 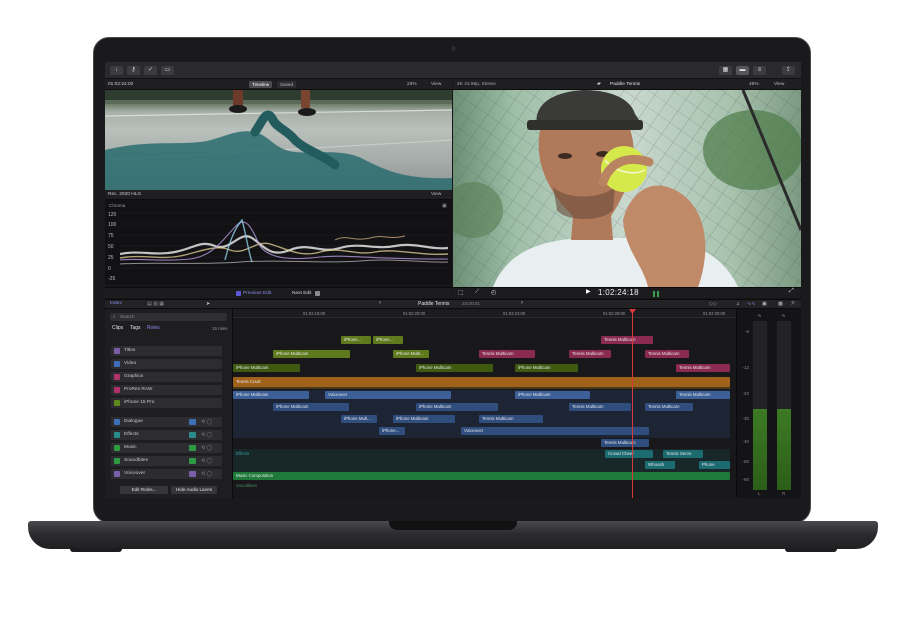 What do you see at coordinates (588, 291) in the screenshot?
I see `play-icon: ▶` at bounding box center [588, 291].